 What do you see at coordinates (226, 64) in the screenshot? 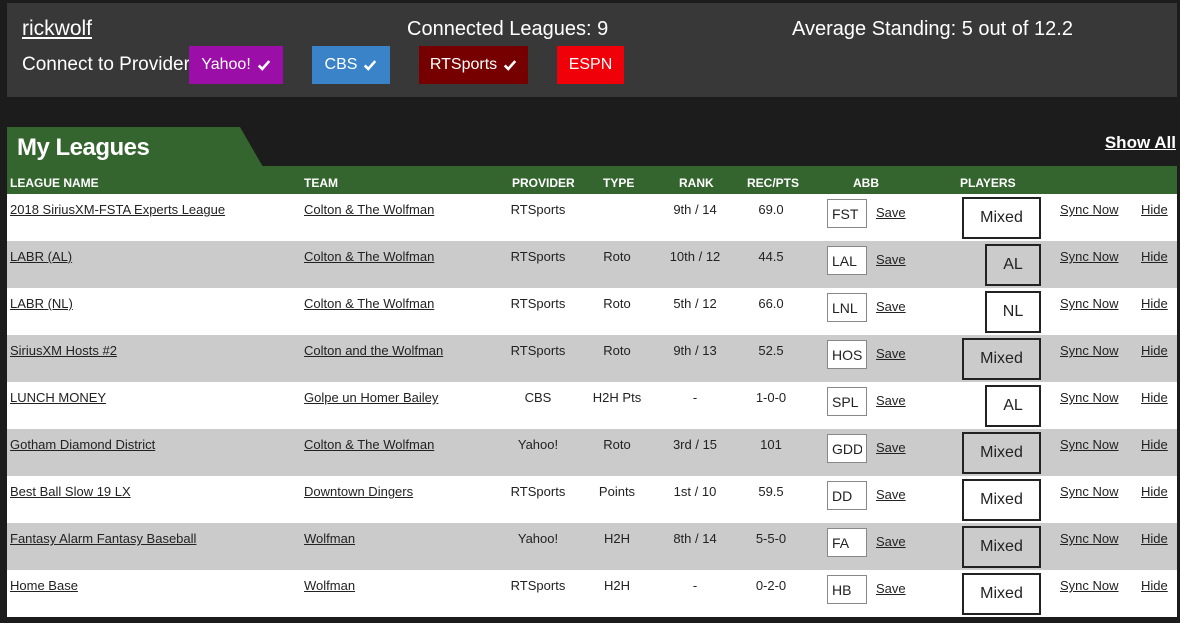
I see `provider-label: Yahoo!` at bounding box center [226, 64].